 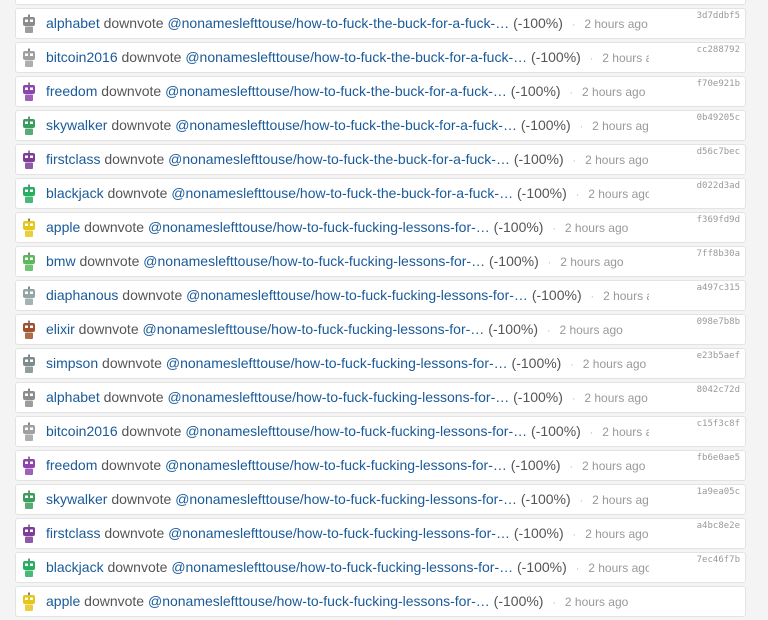 What do you see at coordinates (82, 295) in the screenshot?
I see `voter-username-link: diaphanous` at bounding box center [82, 295].